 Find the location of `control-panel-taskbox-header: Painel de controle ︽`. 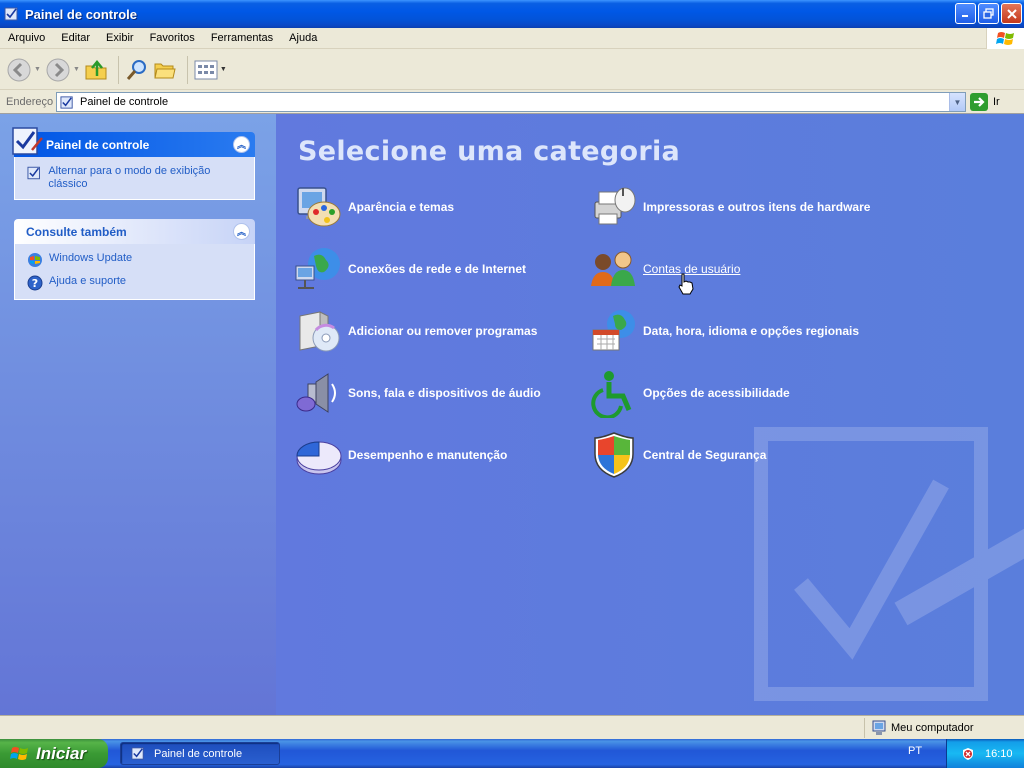

control-panel-taskbox-header: Painel de controle ︽ is located at coordinates (133, 142).